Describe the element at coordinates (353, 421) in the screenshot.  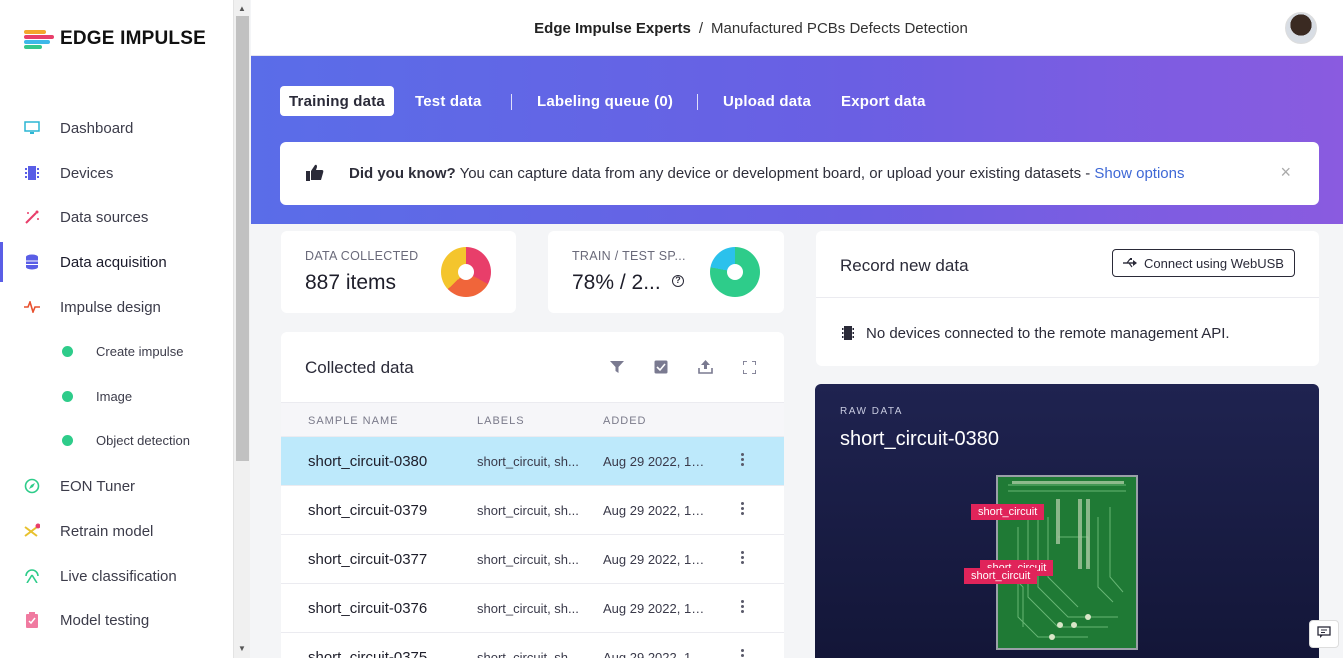
I see `column-header-sample-name: SAMPLE NAME` at that location.